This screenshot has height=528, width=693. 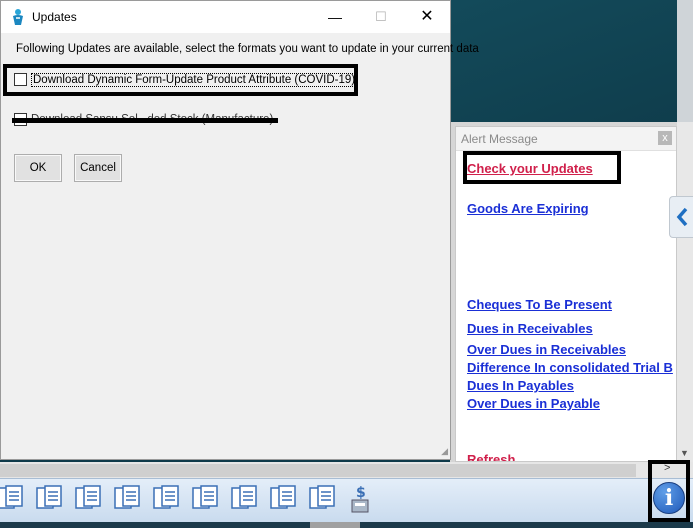 I want to click on collapse-panel-tab, so click(x=681, y=217).